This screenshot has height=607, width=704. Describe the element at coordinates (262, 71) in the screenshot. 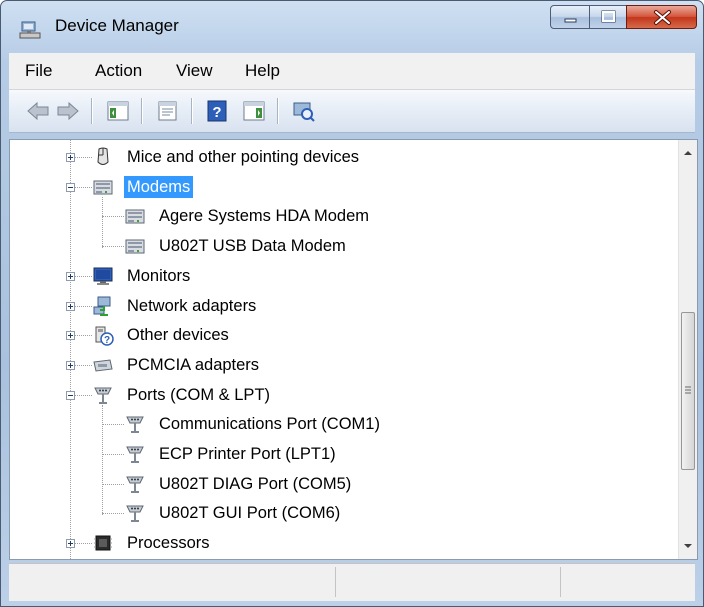

I see `menu-help: Help` at that location.